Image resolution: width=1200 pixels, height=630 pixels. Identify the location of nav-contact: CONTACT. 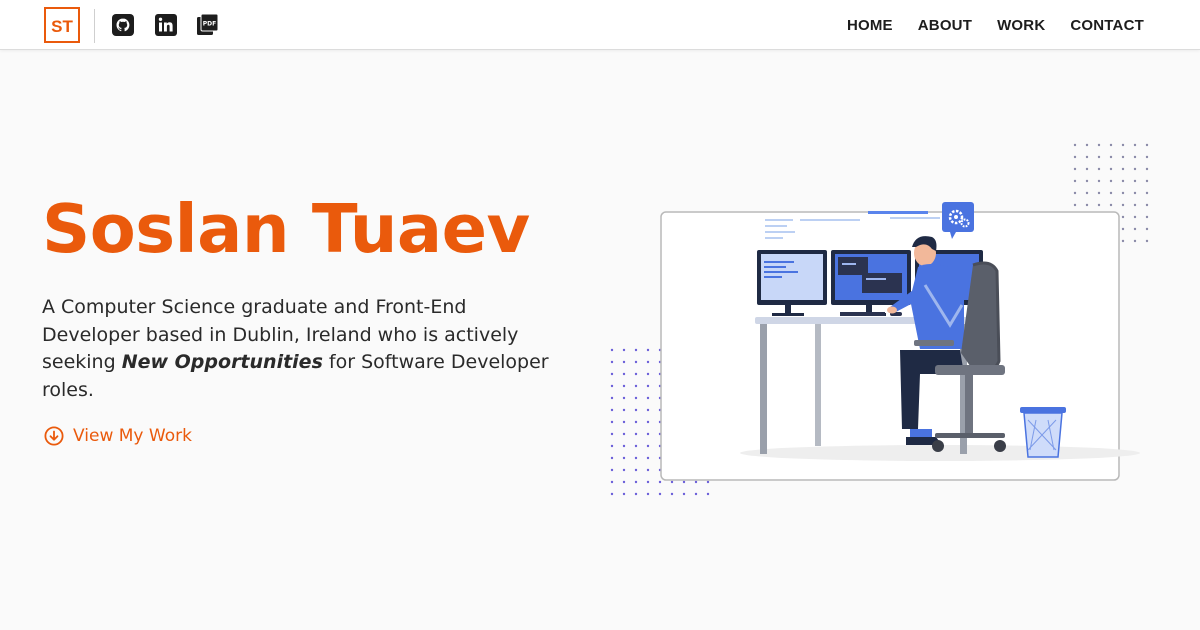
(1107, 25).